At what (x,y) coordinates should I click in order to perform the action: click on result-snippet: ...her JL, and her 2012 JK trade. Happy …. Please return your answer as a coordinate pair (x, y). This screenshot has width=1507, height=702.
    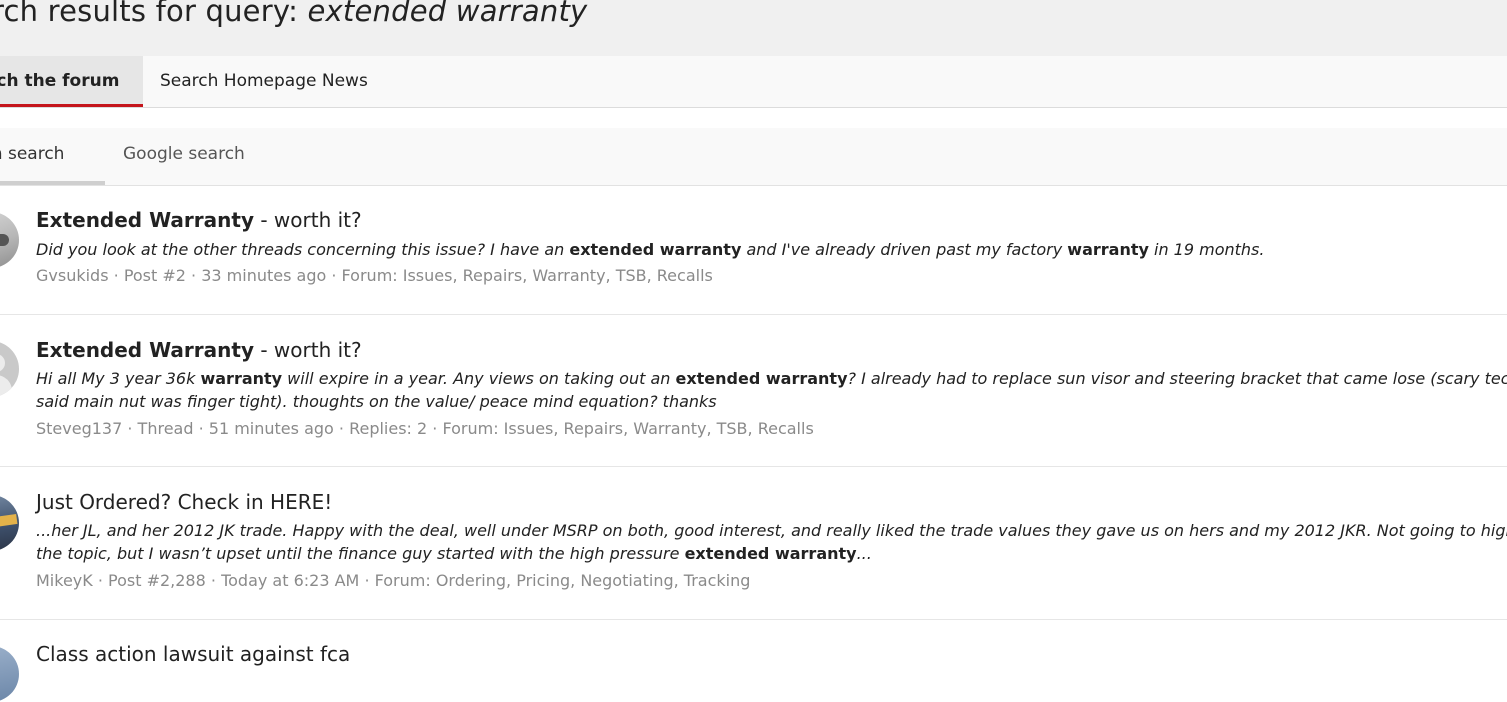
    Looking at the image, I should click on (771, 542).